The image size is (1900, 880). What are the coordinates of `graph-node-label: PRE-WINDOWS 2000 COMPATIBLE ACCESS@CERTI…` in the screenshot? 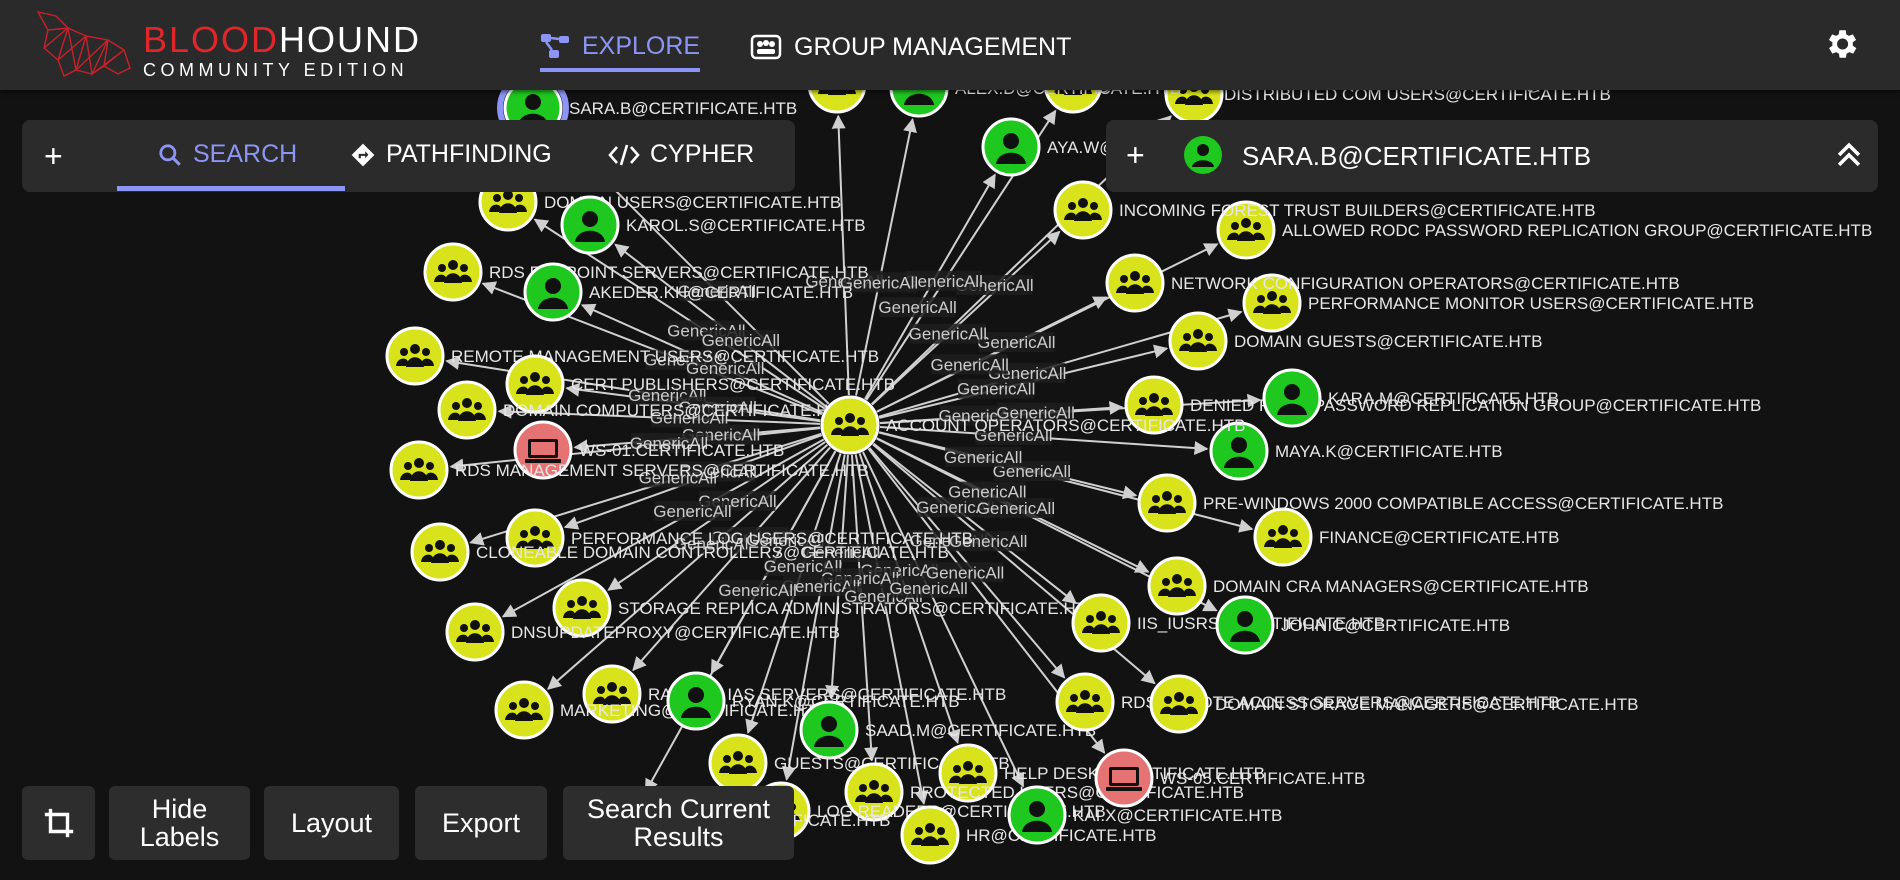 It's located at (1463, 503).